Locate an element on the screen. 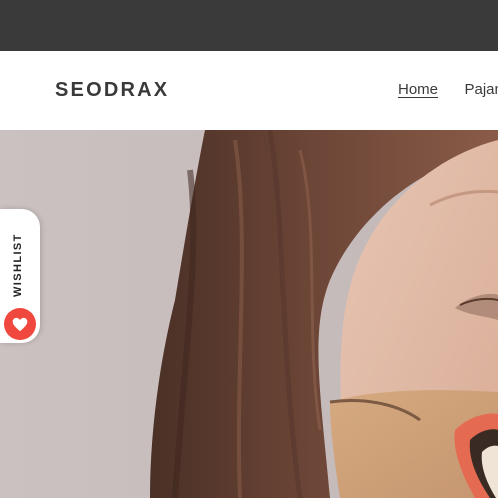 The width and height of the screenshot is (498, 498). logo: SEODRAX is located at coordinates (112, 90).